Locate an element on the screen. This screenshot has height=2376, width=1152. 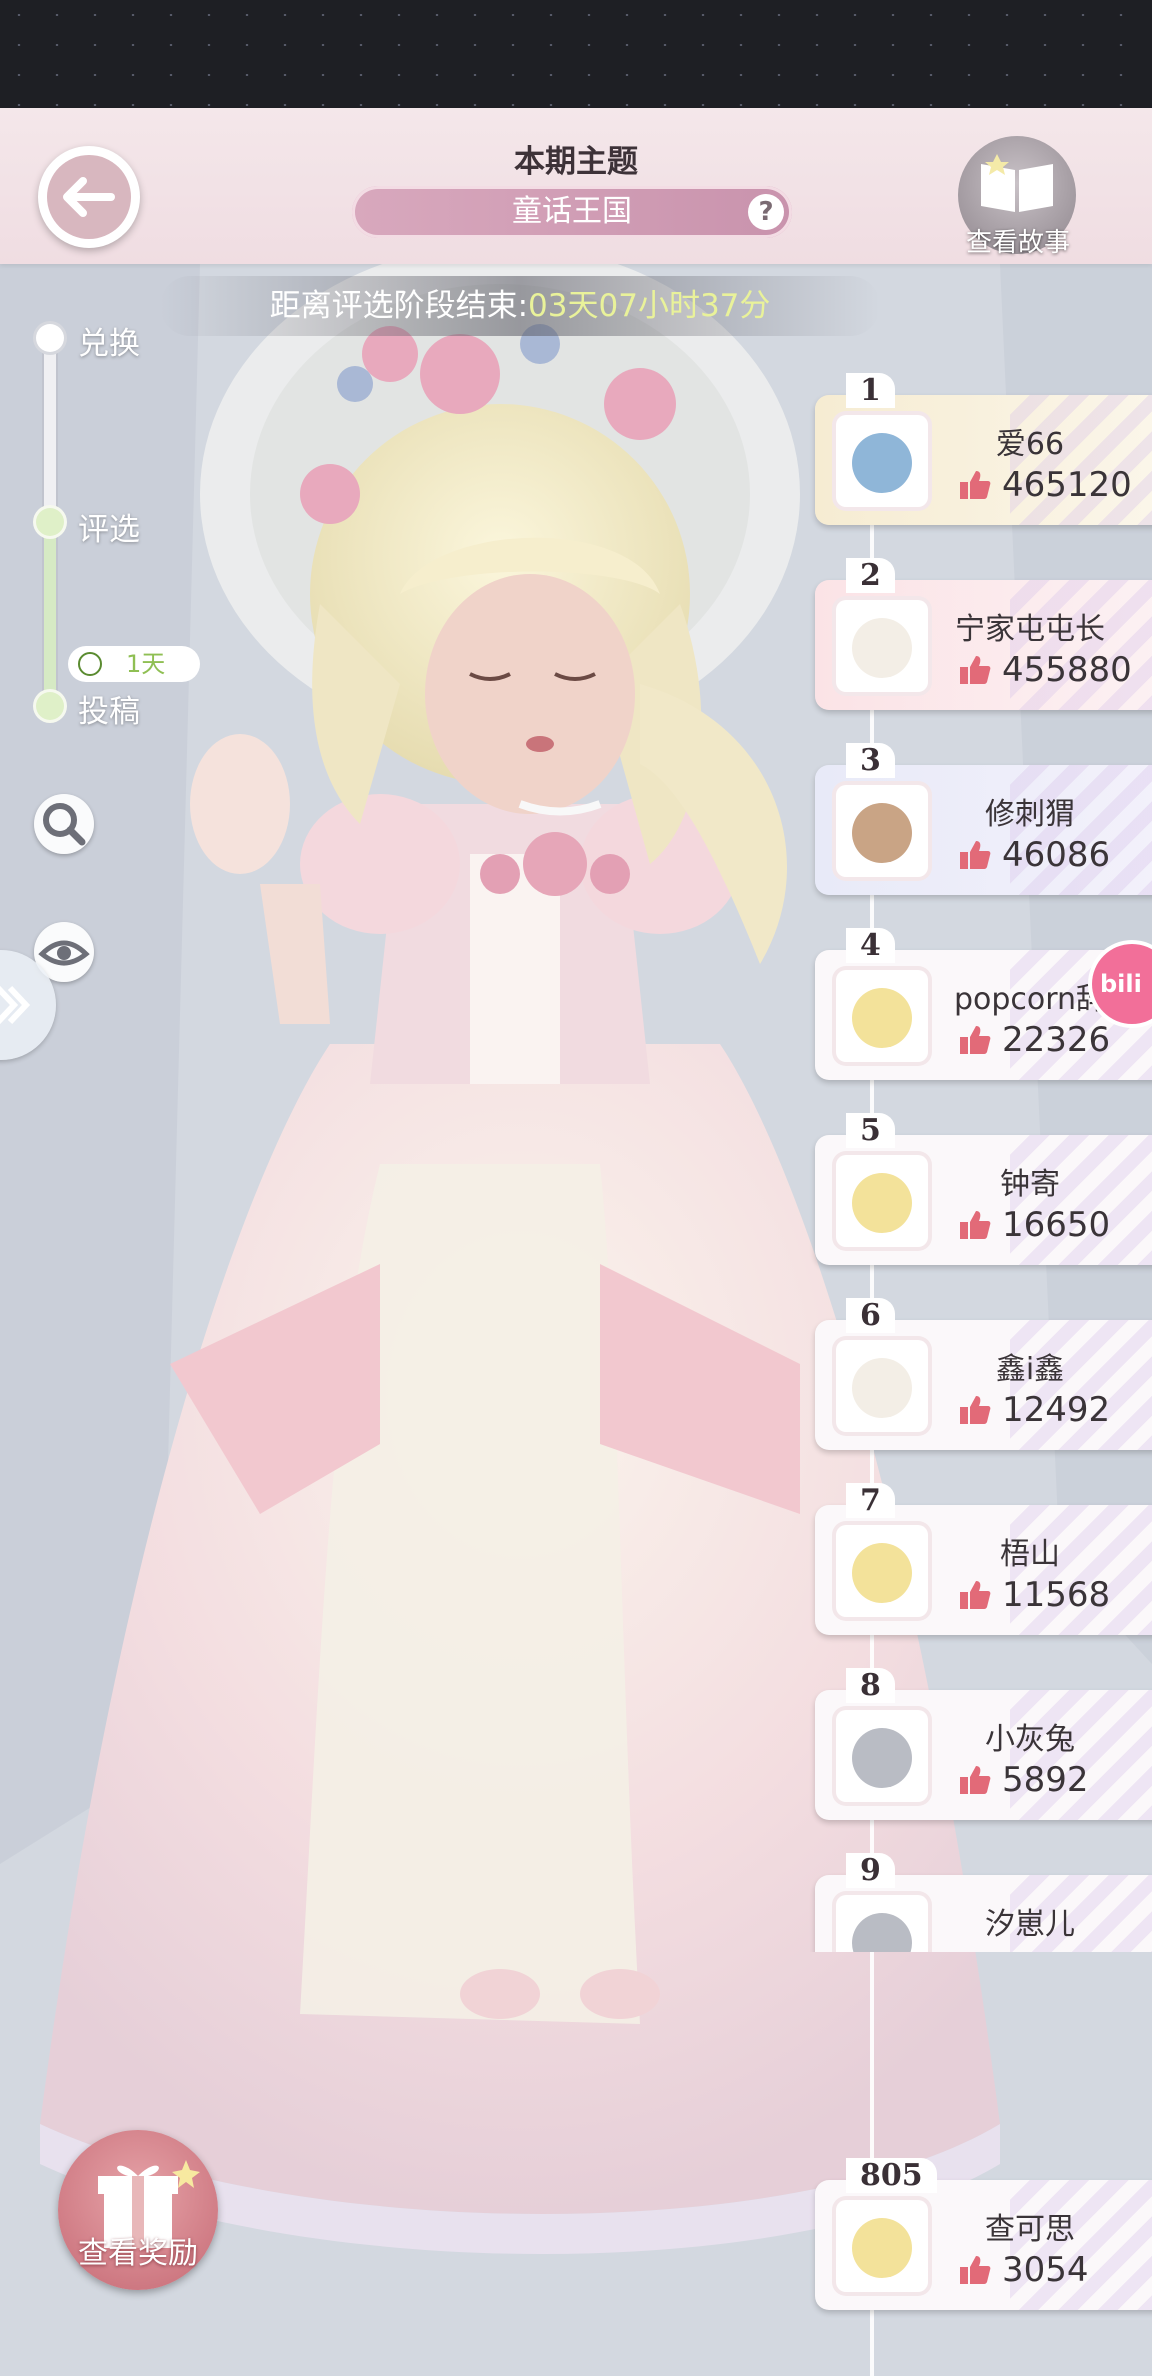
view-rewards-label: 查看奖励 is located at coordinates (138, 2253).